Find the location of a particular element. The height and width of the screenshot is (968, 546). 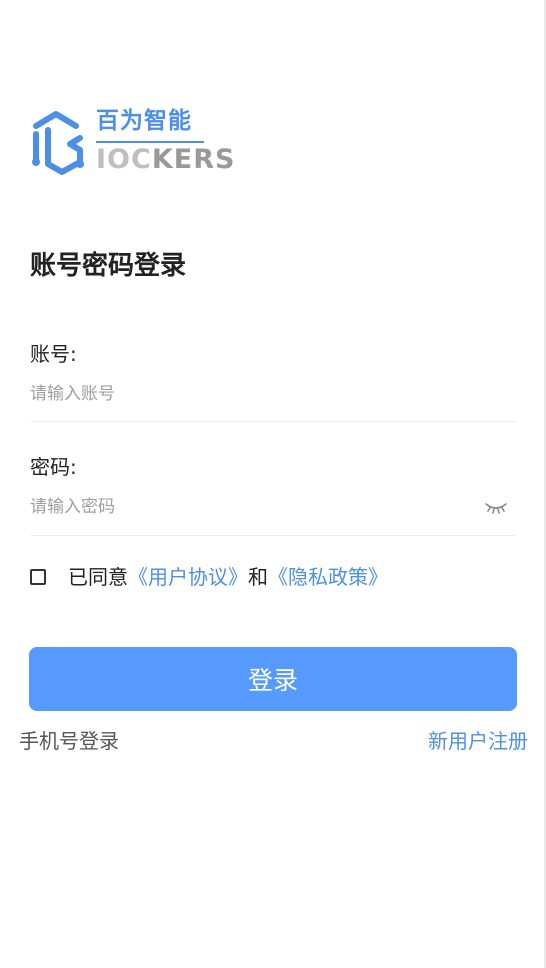

user-agreement-link: 《用户协议》 is located at coordinates (188, 577).